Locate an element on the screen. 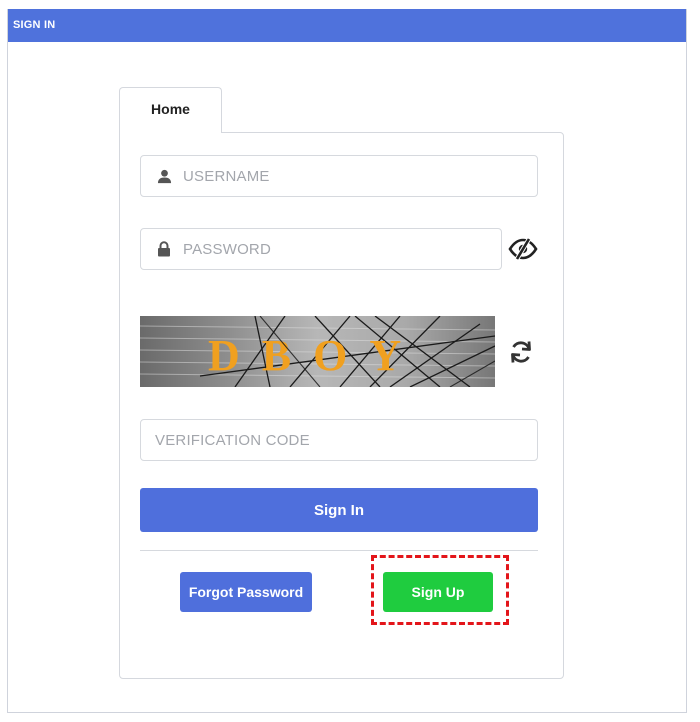  refresh-icon is located at coordinates (521, 352).